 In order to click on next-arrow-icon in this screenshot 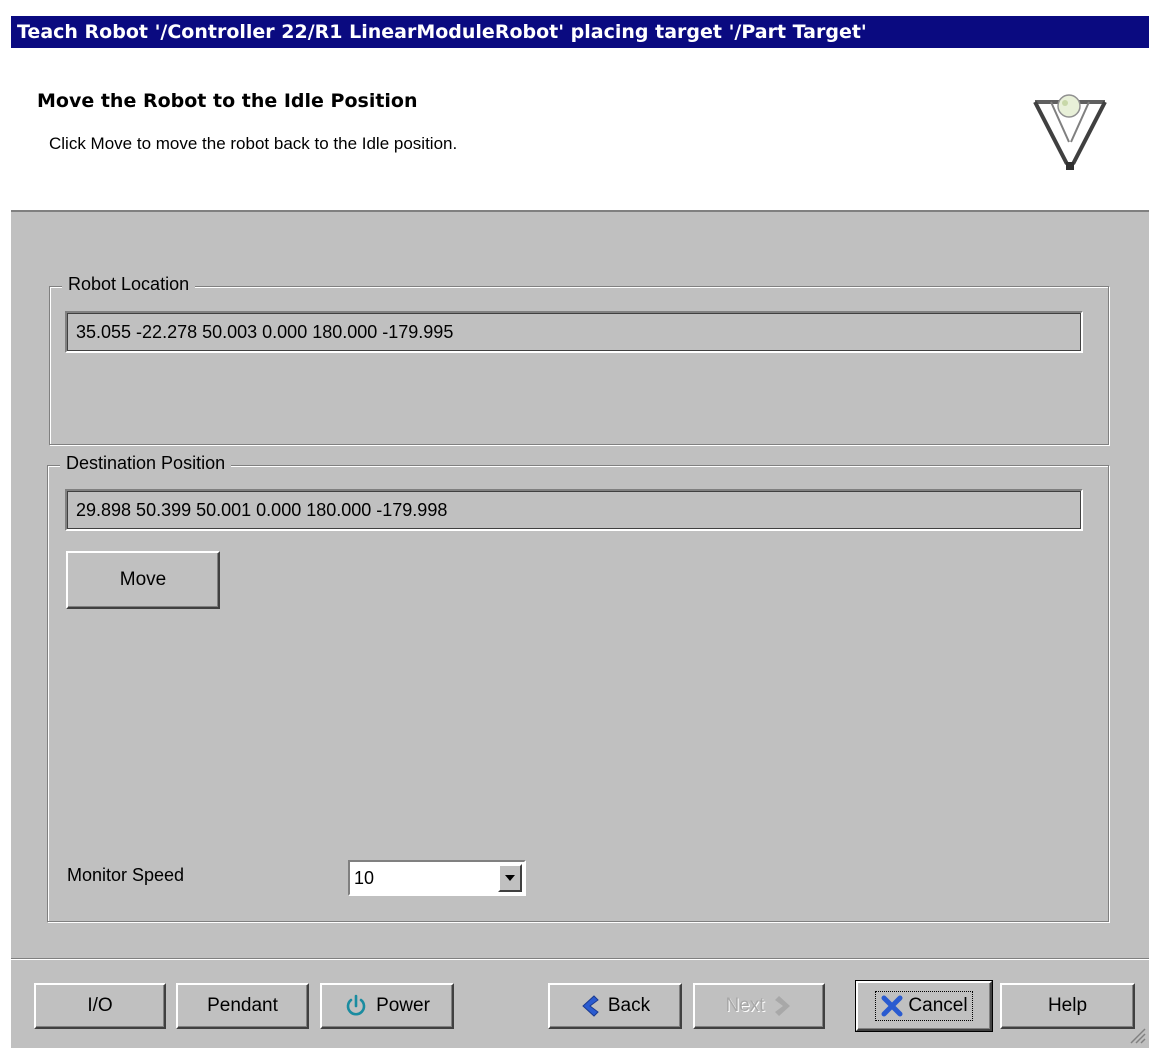, I will do `click(782, 1006)`.